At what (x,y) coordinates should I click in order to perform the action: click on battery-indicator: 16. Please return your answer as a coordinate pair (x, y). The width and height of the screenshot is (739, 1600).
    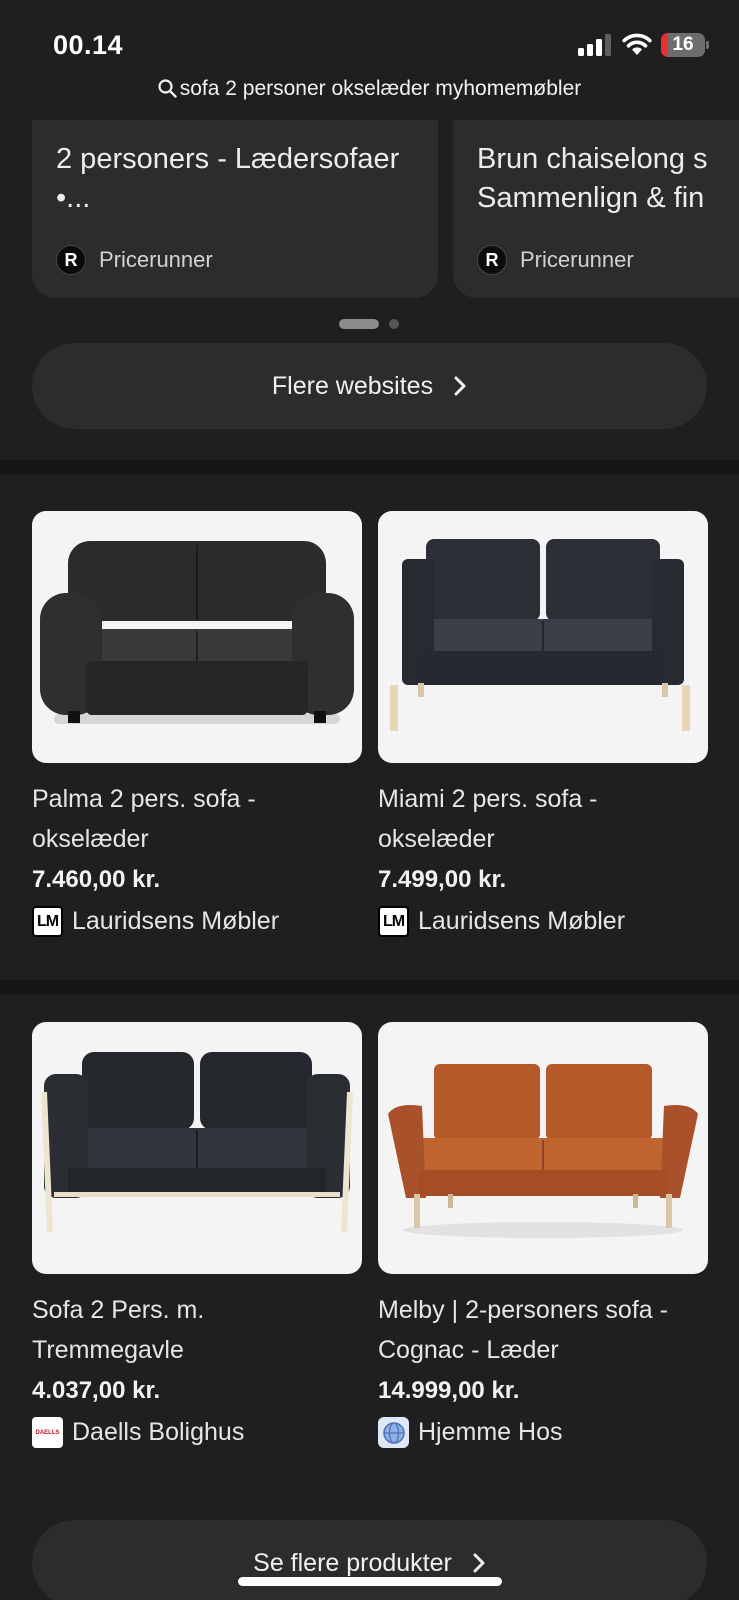
    Looking at the image, I should click on (685, 45).